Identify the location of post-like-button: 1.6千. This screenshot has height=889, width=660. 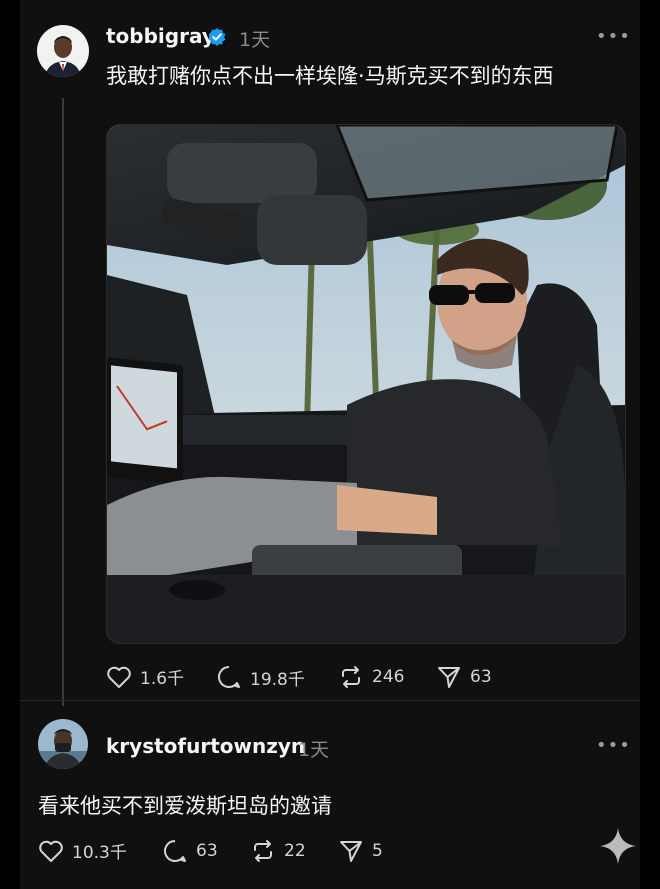
(145, 676).